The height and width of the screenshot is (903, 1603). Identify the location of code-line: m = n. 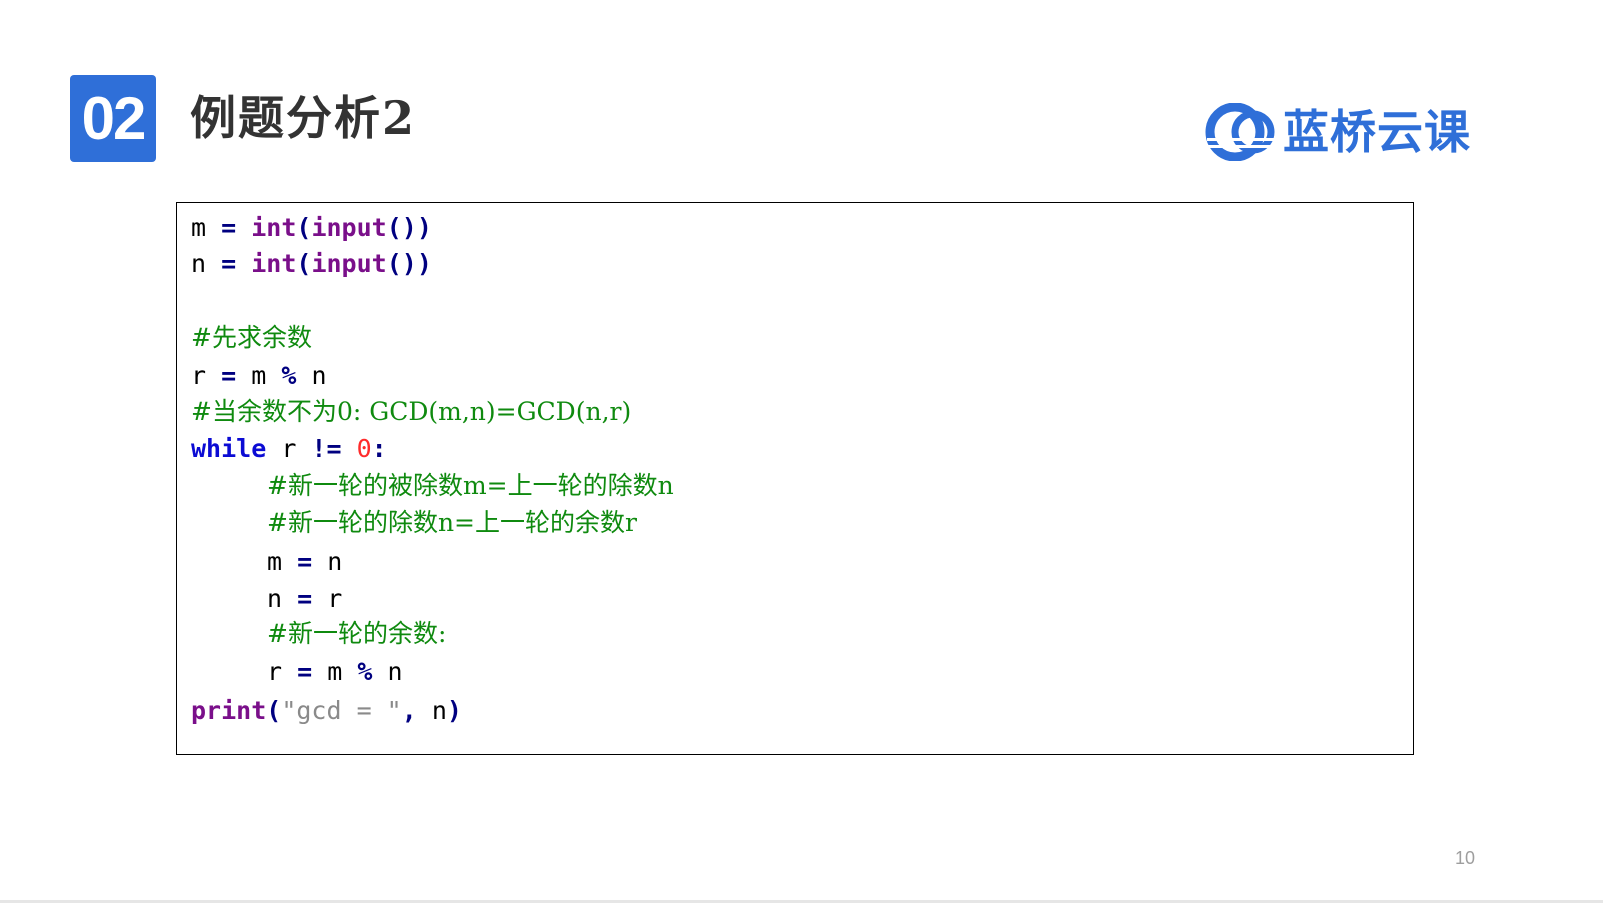
(304, 562).